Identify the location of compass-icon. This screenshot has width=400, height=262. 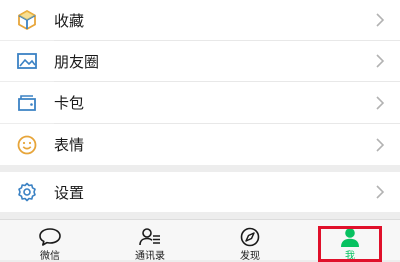
(250, 237).